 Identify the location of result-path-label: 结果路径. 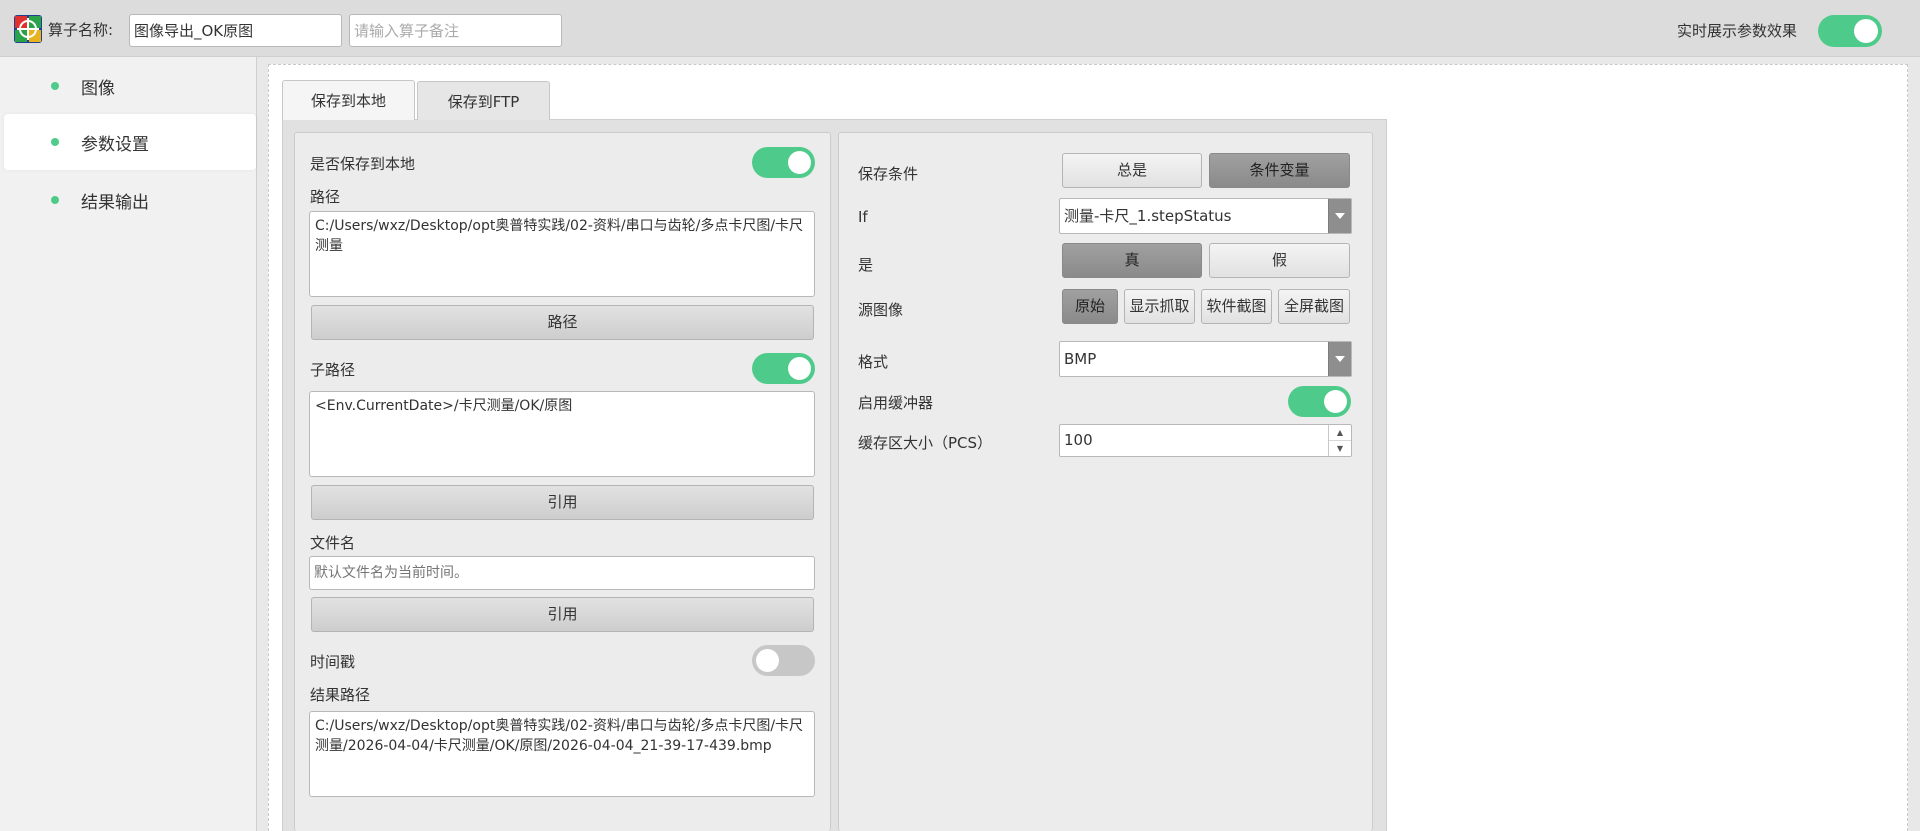
(340, 695).